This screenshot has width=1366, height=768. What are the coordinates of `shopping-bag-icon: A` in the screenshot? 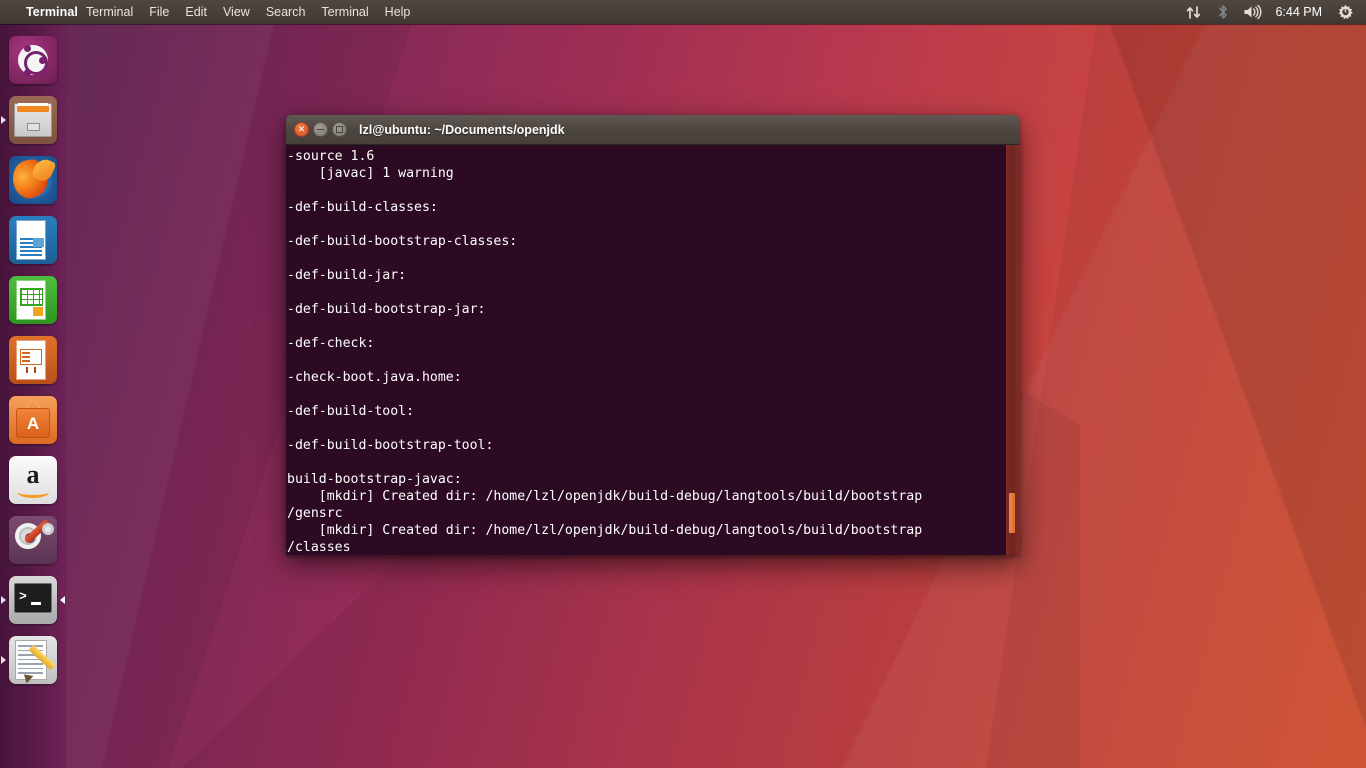 It's located at (33, 420).